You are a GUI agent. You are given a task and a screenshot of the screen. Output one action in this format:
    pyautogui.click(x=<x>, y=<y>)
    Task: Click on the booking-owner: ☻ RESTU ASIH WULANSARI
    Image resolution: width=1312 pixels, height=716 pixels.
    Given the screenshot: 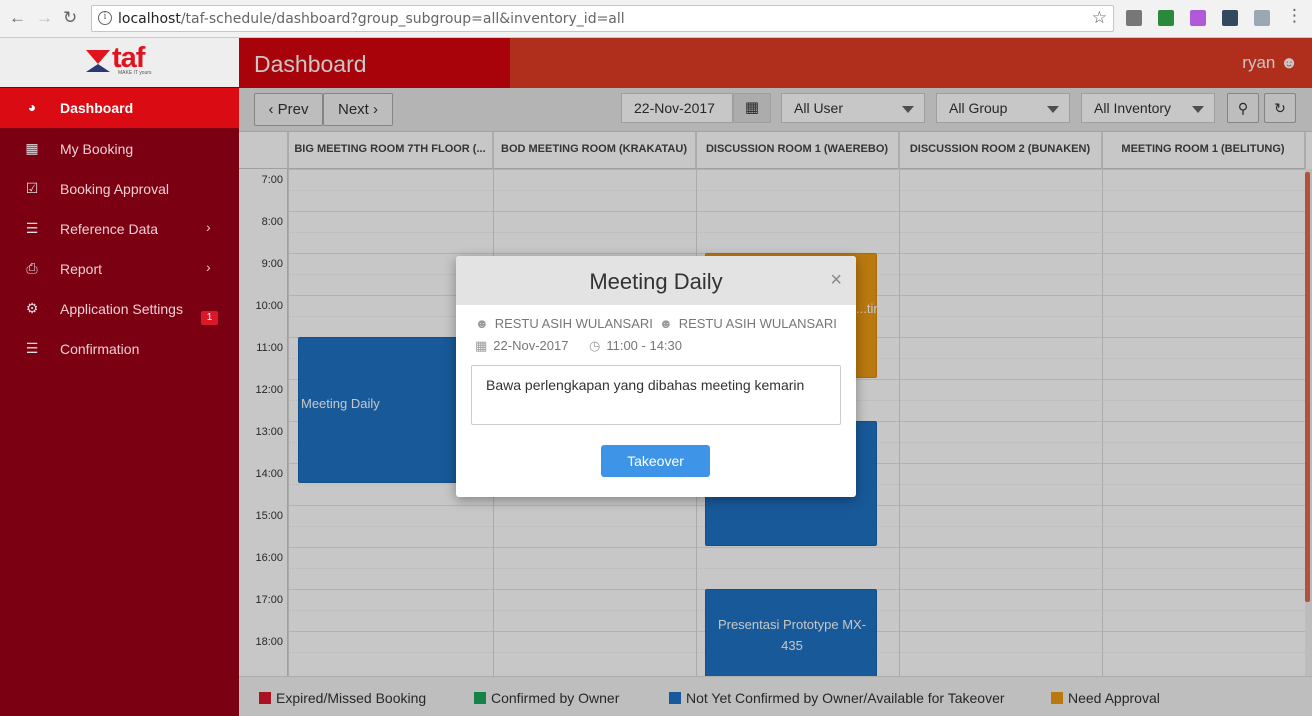 What is the action you would take?
    pyautogui.click(x=564, y=323)
    